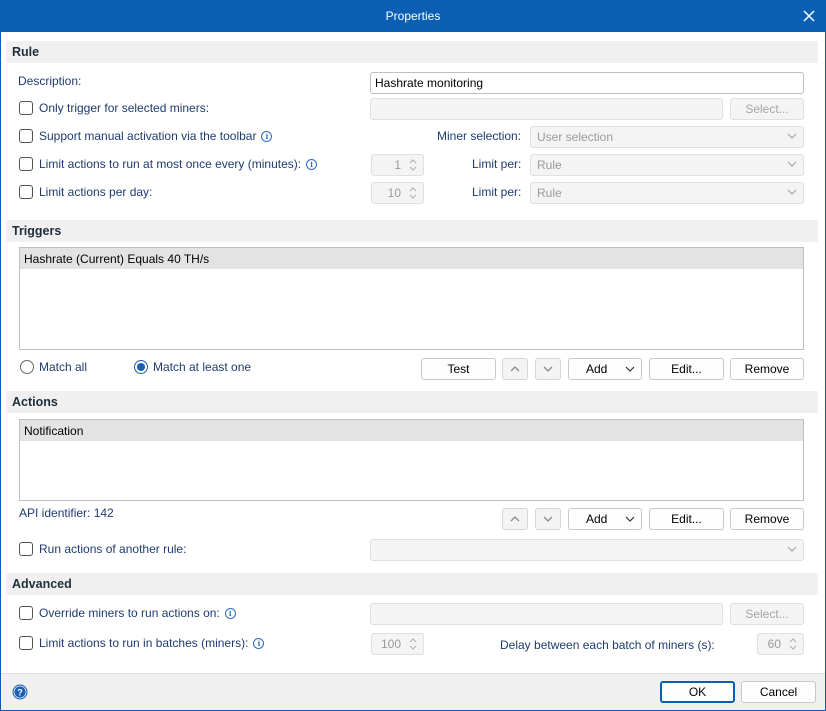  Describe the element at coordinates (767, 519) in the screenshot. I see `action-remove-button: Remove` at that location.